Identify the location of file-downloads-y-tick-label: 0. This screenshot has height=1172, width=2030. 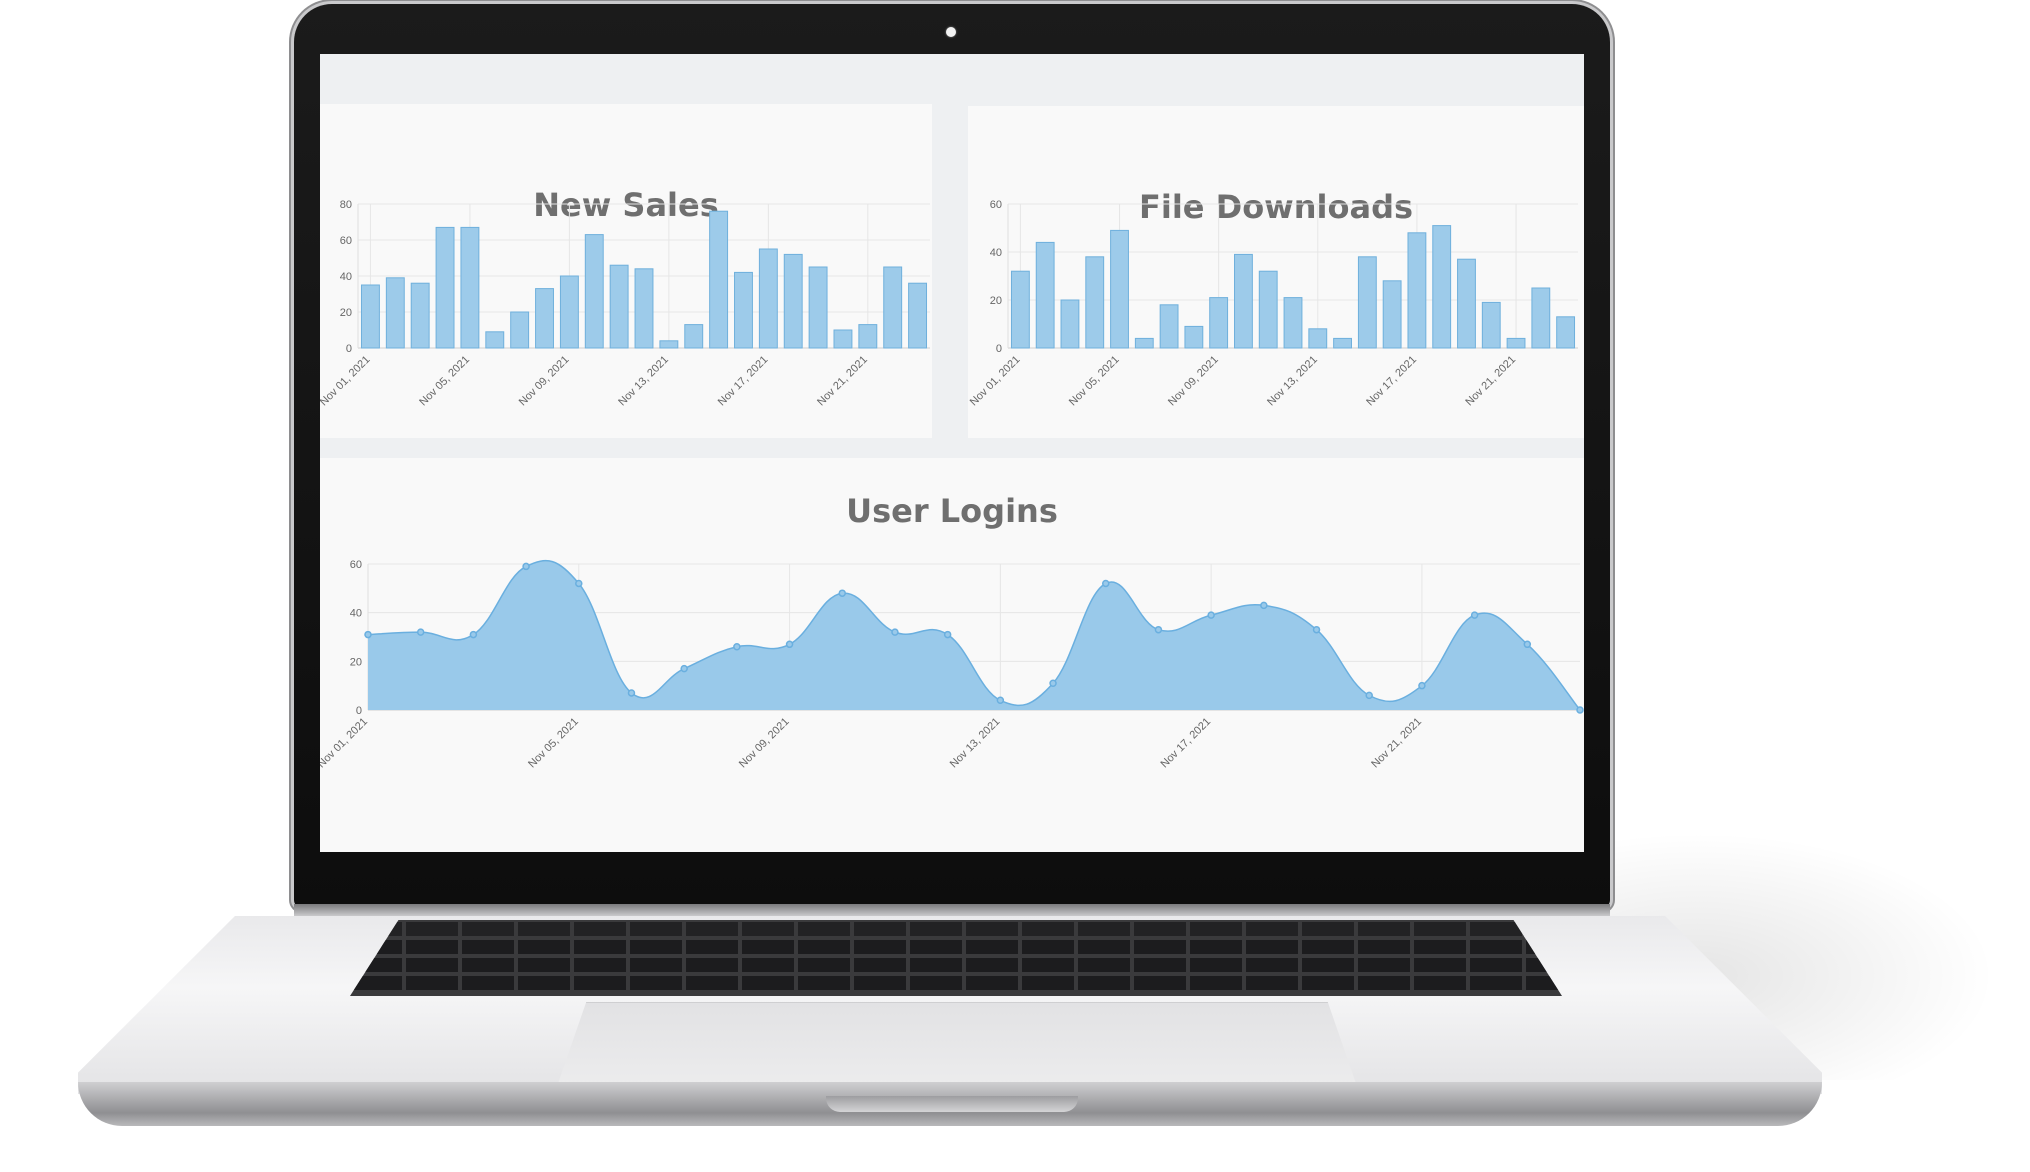
(999, 349).